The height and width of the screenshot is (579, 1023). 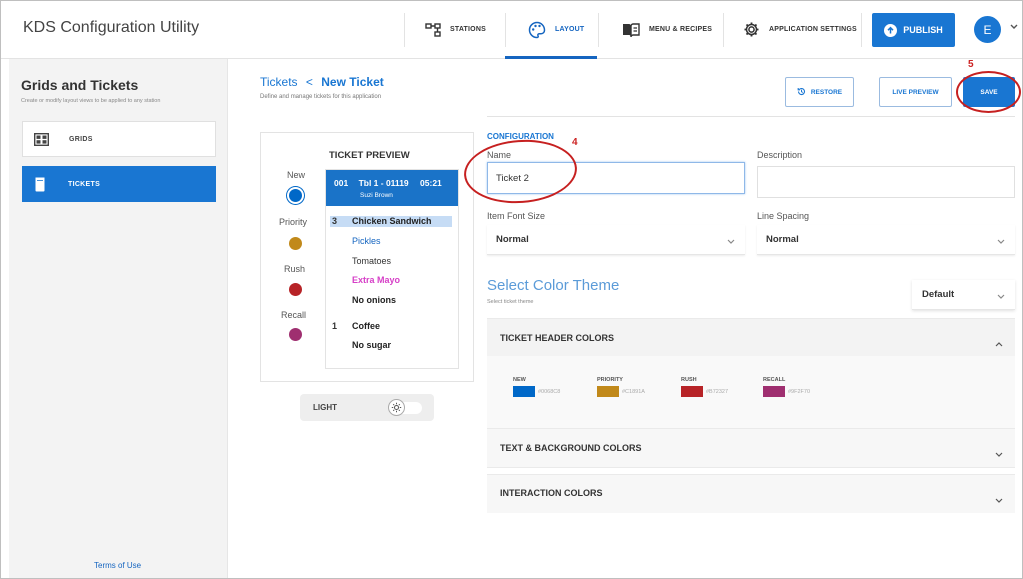 I want to click on text-background-colors-section: TEXT & BACKGROUND COLORS, so click(x=751, y=448).